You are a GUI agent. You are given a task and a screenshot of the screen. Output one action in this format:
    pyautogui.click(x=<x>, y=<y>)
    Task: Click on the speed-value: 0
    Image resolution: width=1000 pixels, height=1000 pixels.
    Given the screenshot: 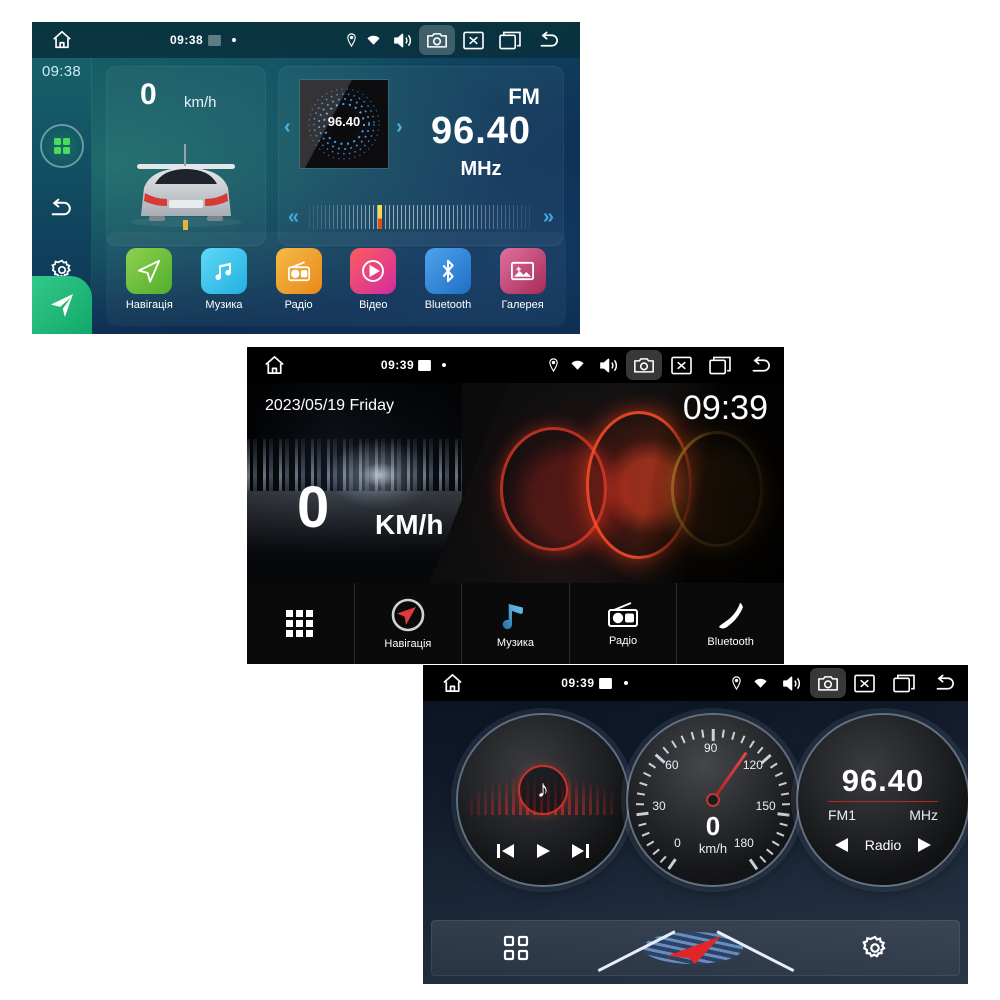 What is the action you would take?
    pyautogui.click(x=313, y=507)
    